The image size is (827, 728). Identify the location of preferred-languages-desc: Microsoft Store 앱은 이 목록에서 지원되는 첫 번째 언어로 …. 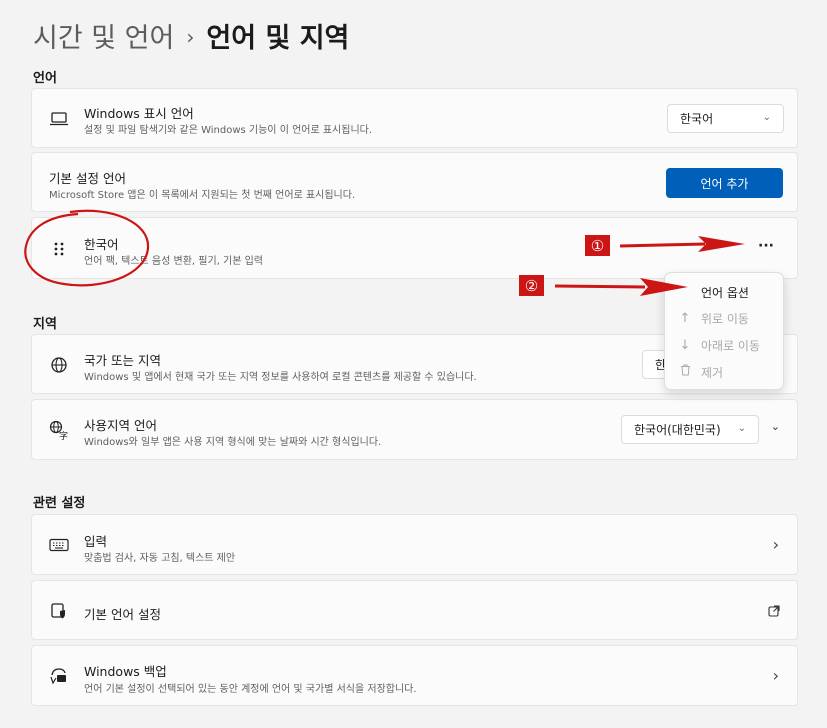
(202, 195).